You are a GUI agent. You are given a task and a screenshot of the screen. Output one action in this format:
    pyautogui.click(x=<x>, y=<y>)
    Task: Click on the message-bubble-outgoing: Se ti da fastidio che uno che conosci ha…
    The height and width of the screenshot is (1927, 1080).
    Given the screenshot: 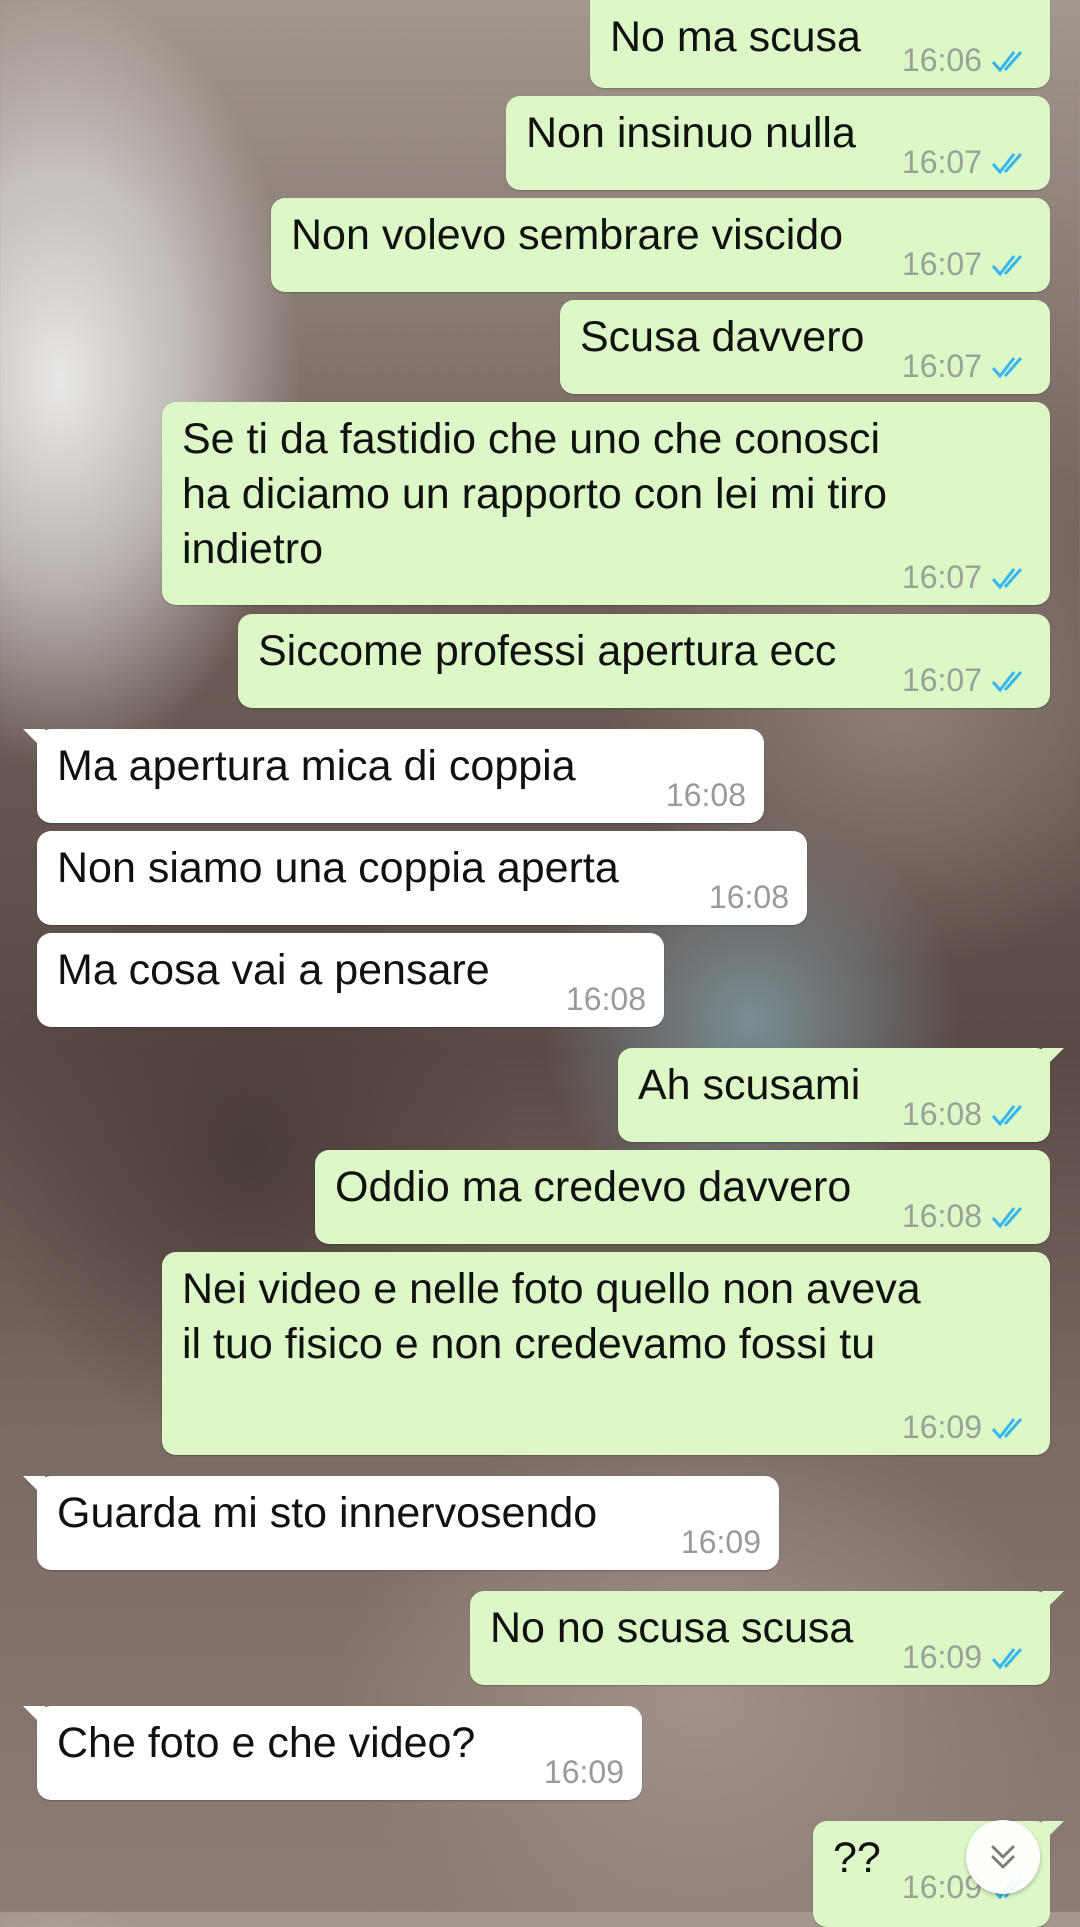 What is the action you would take?
    pyautogui.click(x=606, y=503)
    